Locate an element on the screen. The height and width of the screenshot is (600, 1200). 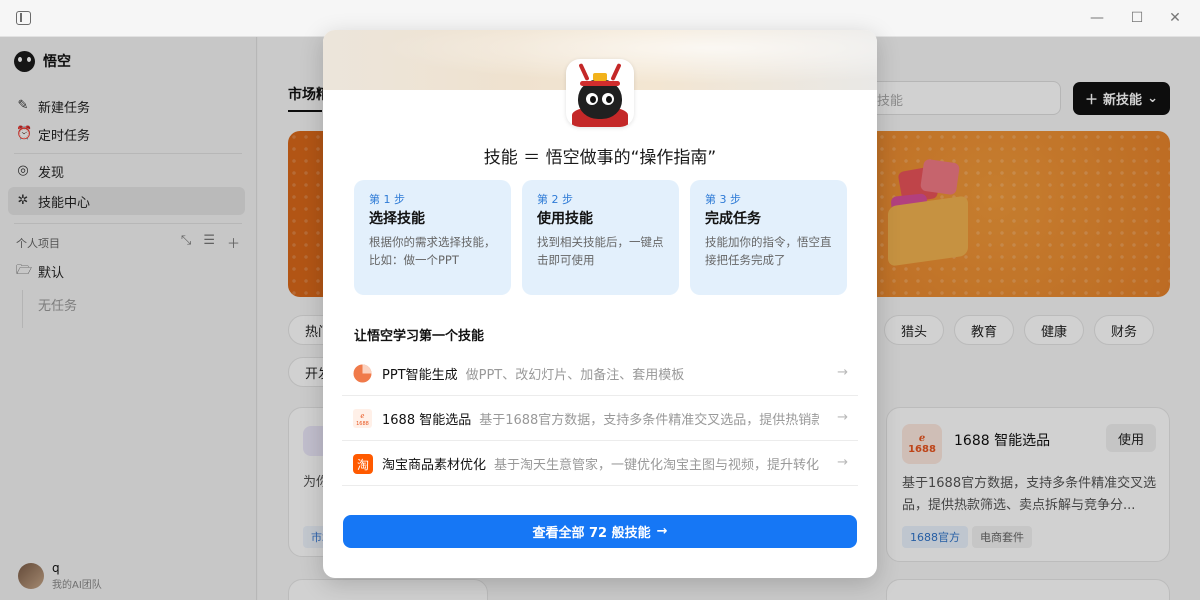
skill-row-taobao: 淘 淘宝商品素材优化 基于淘天生意管家，一键优化淘宝主图与视频，提升转化 → is located at coordinates (600, 463).